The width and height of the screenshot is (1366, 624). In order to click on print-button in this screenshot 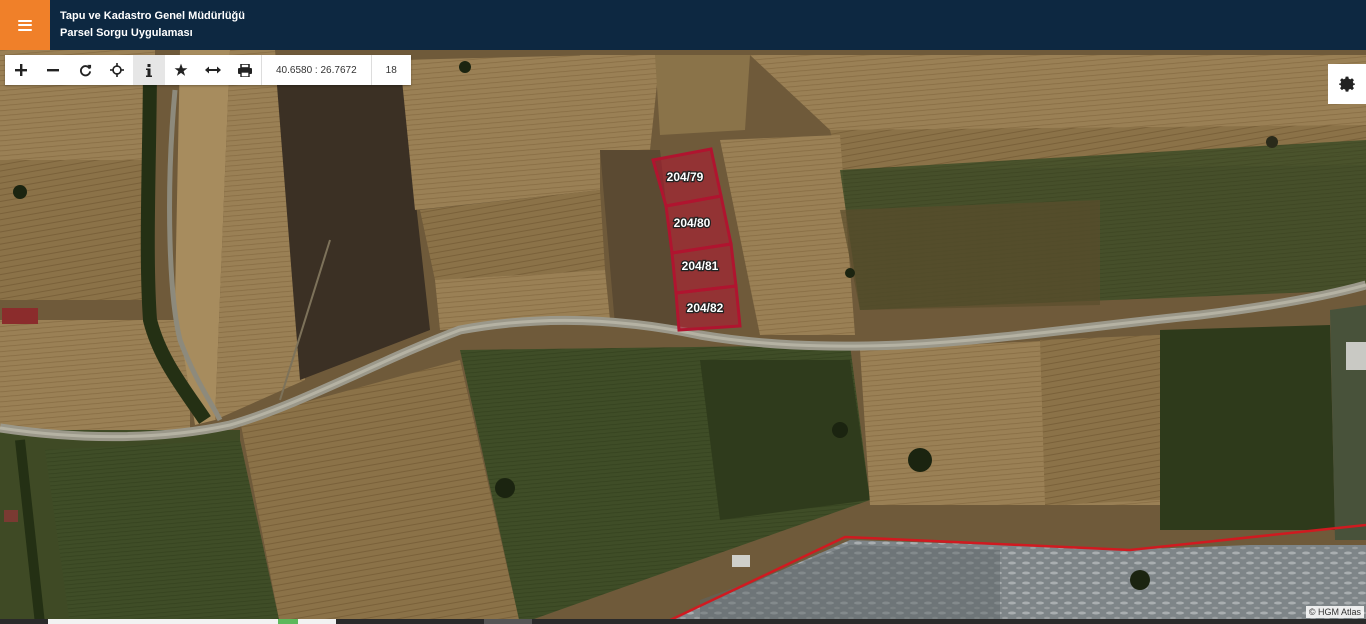, I will do `click(245, 70)`.